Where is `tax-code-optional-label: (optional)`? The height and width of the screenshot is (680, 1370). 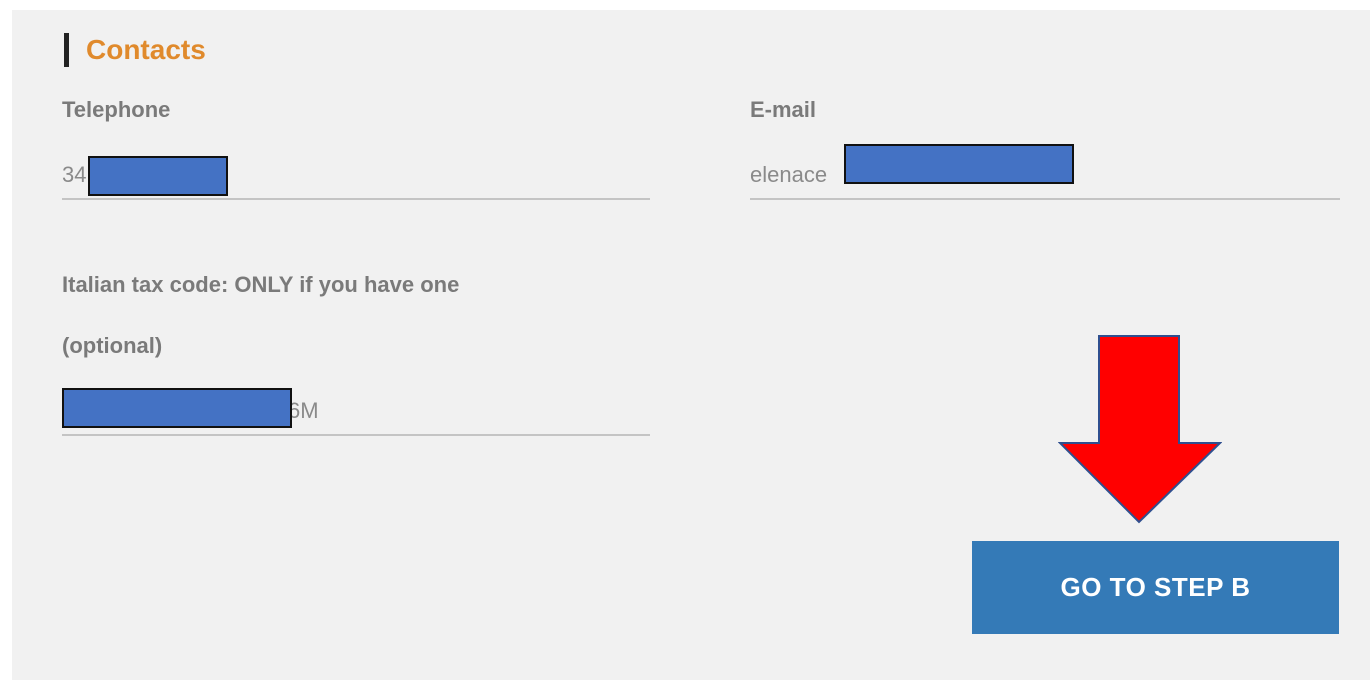 tax-code-optional-label: (optional) is located at coordinates (112, 345).